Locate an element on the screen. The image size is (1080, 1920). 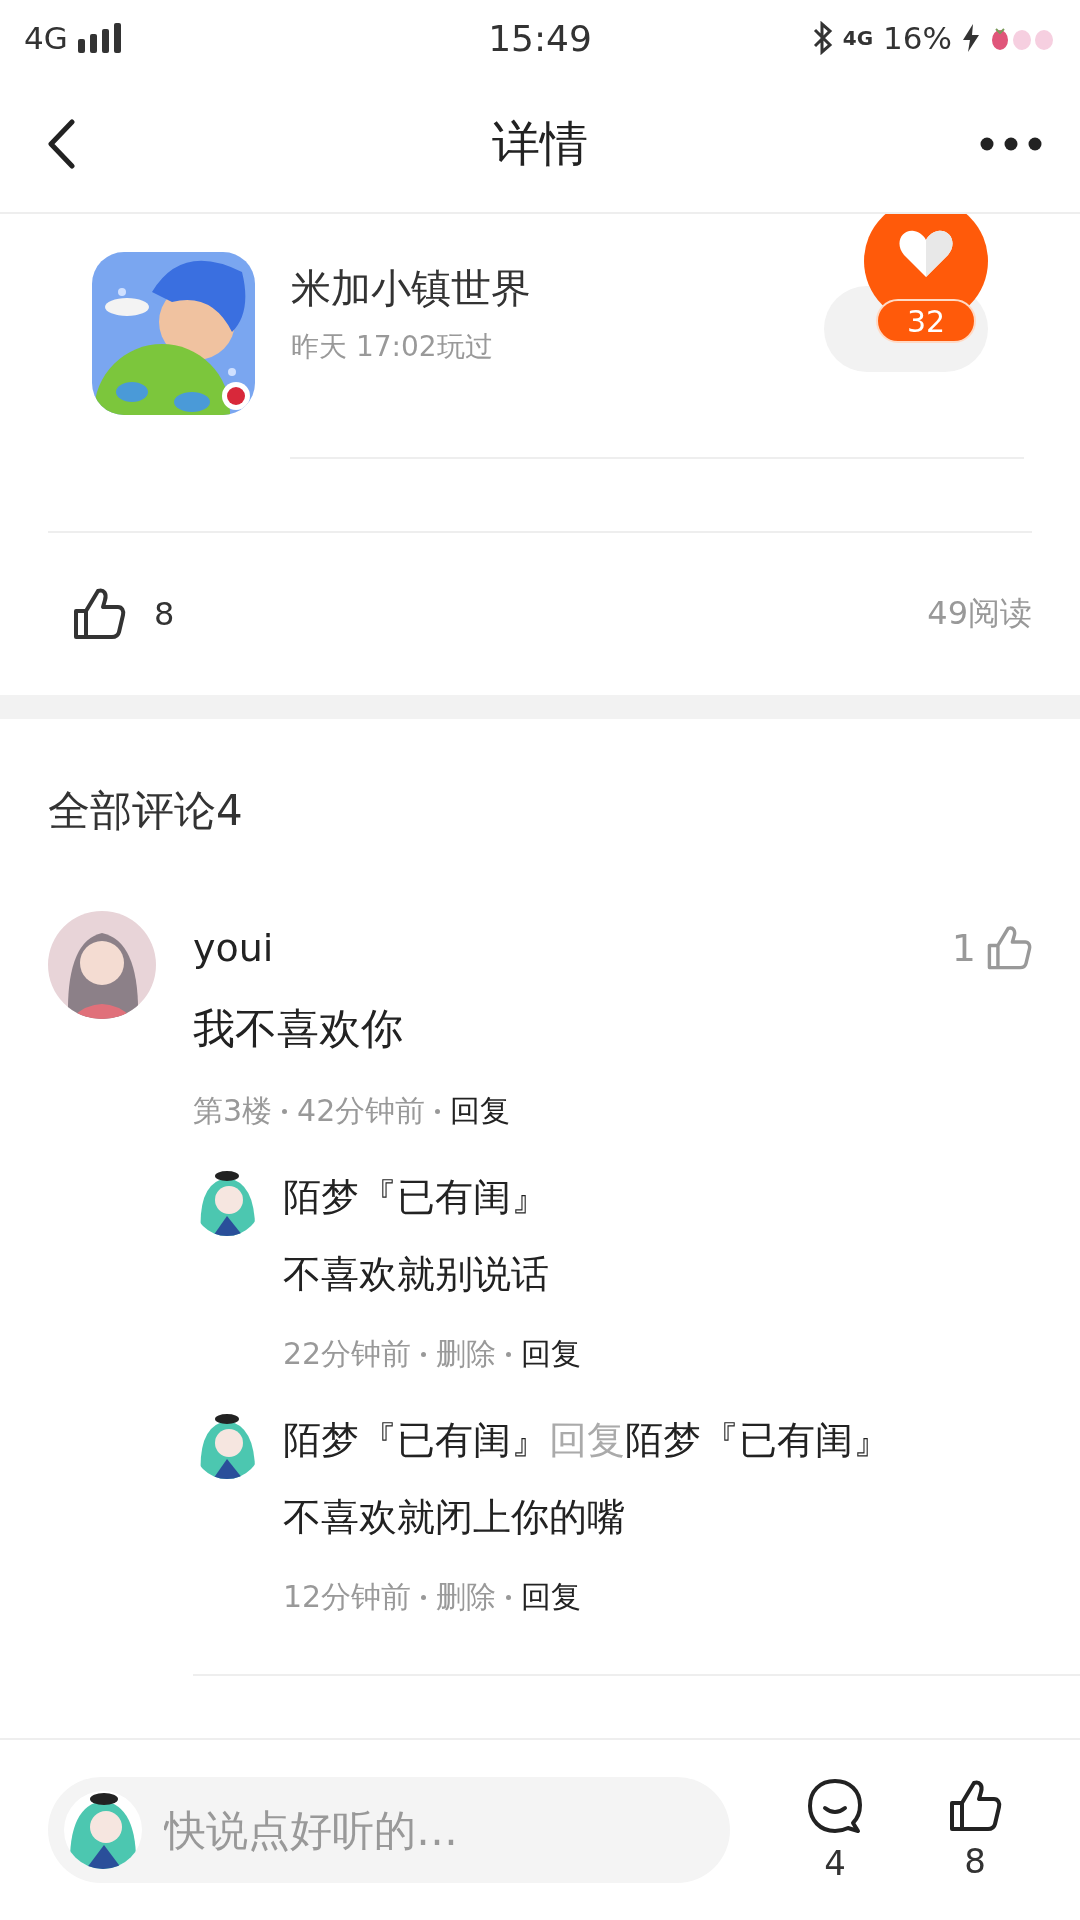
meta-text: 第3楼 is located at coordinates (233, 1111).